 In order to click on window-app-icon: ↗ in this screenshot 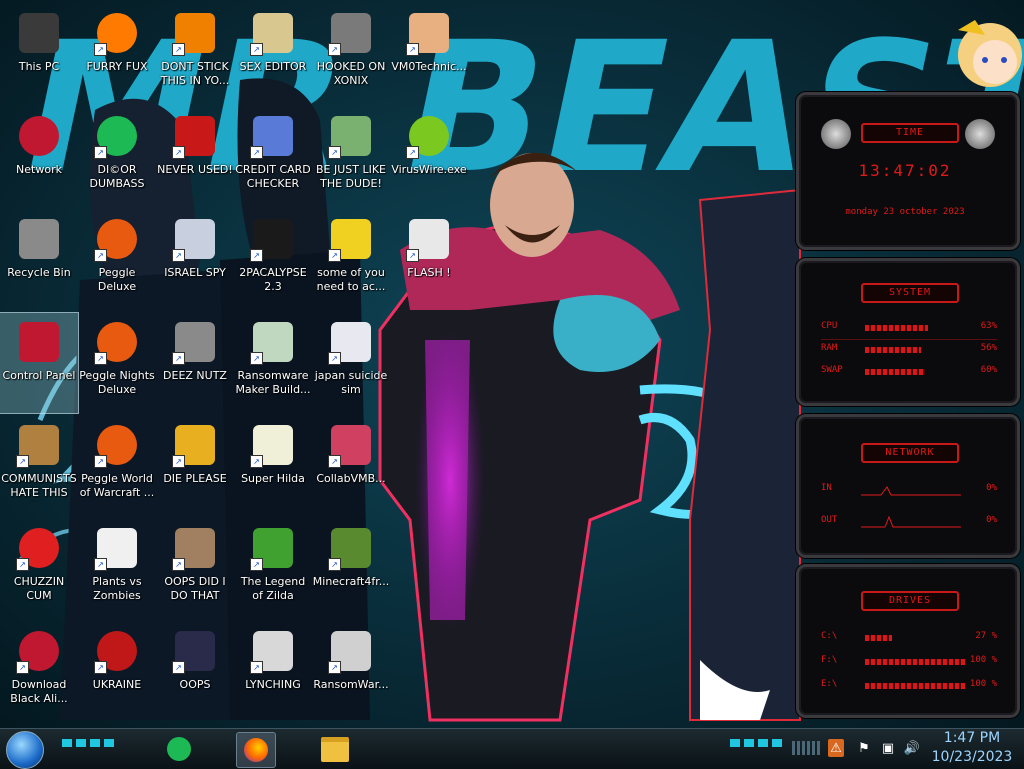, I will do `click(273, 342)`.